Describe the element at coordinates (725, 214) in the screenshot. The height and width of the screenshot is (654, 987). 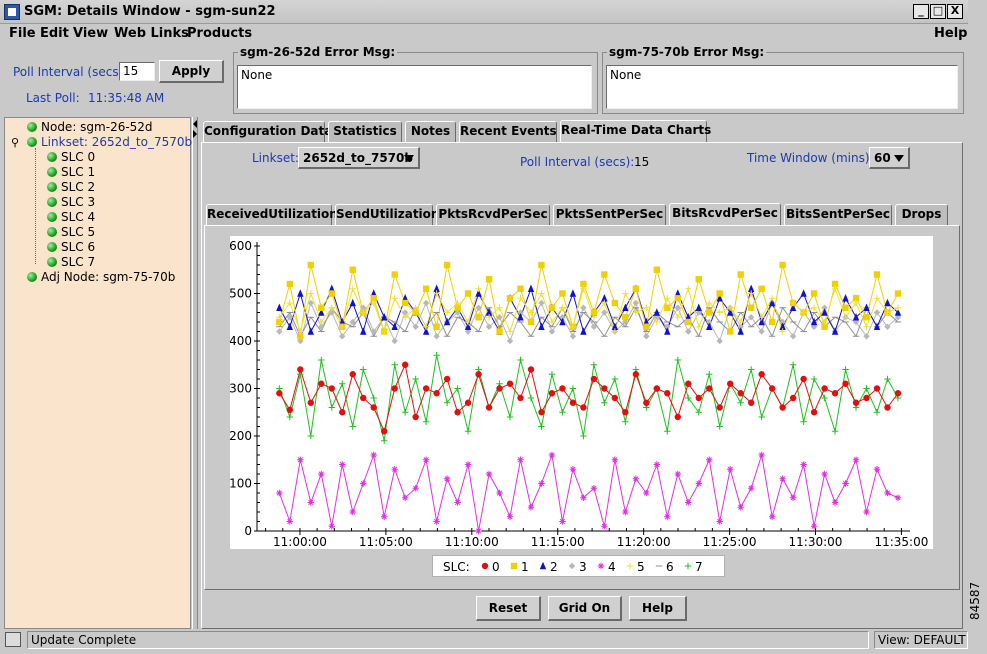
I see `subtab-bits-rcvd-per-sec: BitsRcvdPerSec` at that location.